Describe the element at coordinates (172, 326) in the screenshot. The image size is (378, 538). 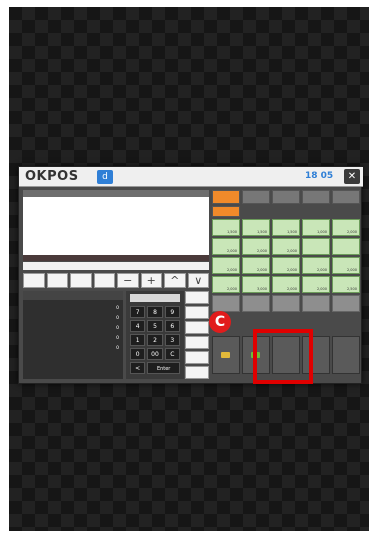
I see `keypad-key: 6` at that location.